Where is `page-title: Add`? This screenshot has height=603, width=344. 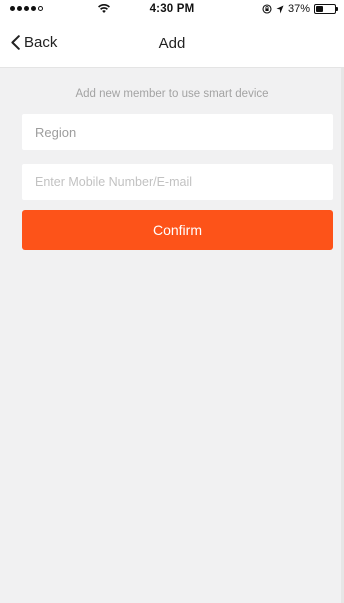 page-title: Add is located at coordinates (172, 43).